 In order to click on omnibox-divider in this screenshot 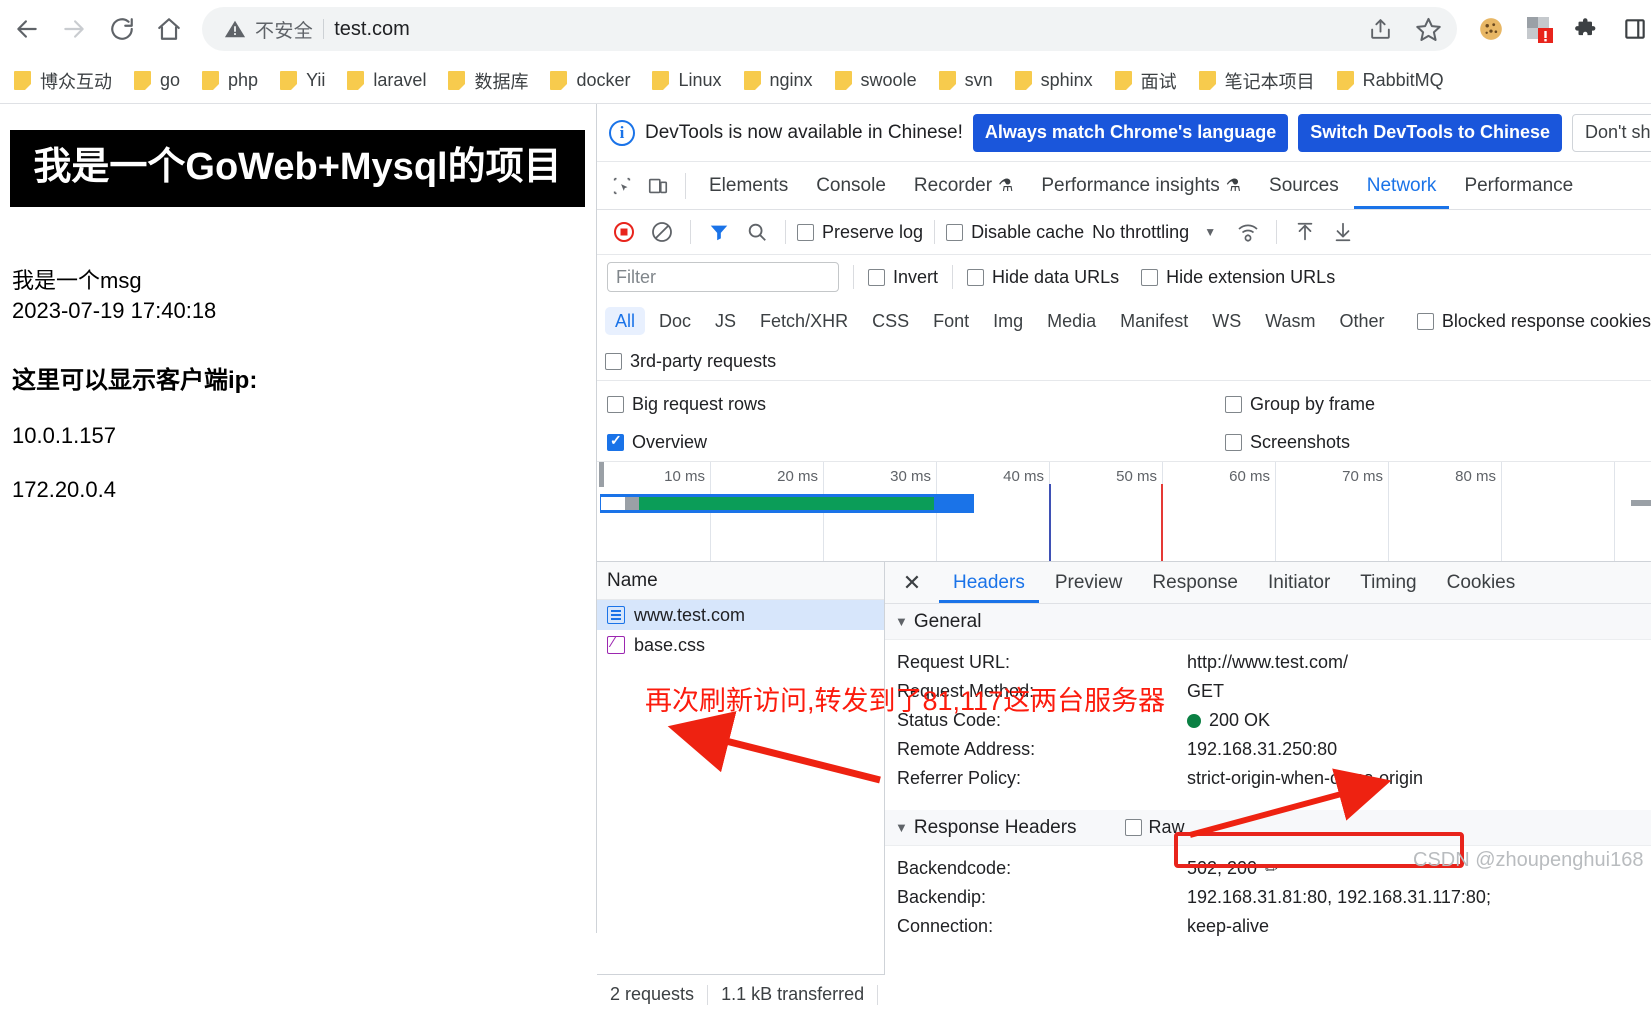, I will do `click(324, 29)`.